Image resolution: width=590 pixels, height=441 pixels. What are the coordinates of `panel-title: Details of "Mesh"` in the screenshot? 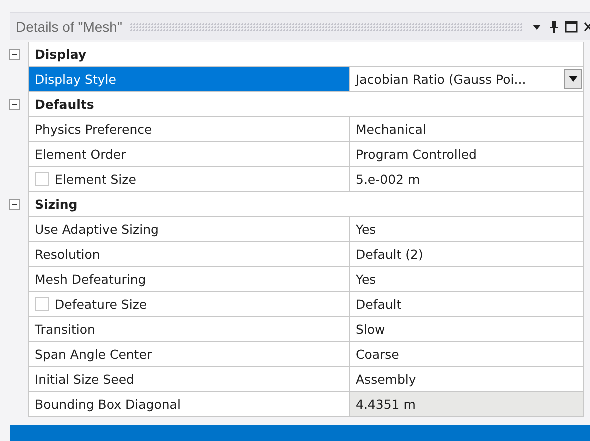 It's located at (69, 26).